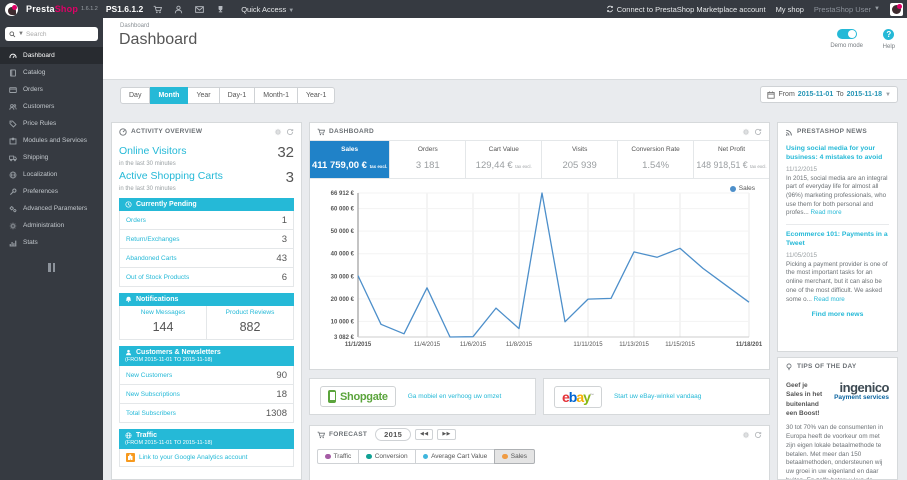 The height and width of the screenshot is (480, 907). Describe the element at coordinates (424, 434) in the screenshot. I see `rewind-icon: ◀◀` at that location.